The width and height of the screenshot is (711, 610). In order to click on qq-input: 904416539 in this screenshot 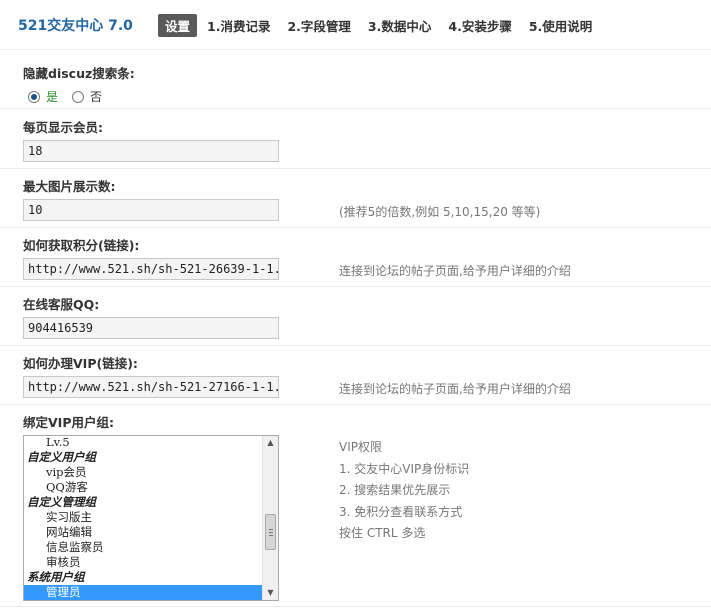, I will do `click(151, 328)`.